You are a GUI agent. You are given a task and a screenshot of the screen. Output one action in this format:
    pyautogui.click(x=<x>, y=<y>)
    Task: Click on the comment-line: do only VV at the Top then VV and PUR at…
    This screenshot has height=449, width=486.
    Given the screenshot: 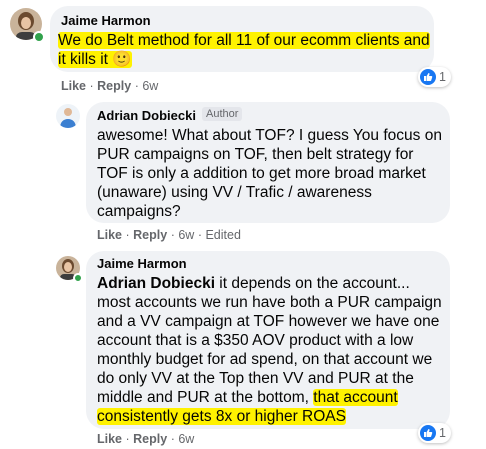 What is the action you would take?
    pyautogui.click(x=255, y=378)
    